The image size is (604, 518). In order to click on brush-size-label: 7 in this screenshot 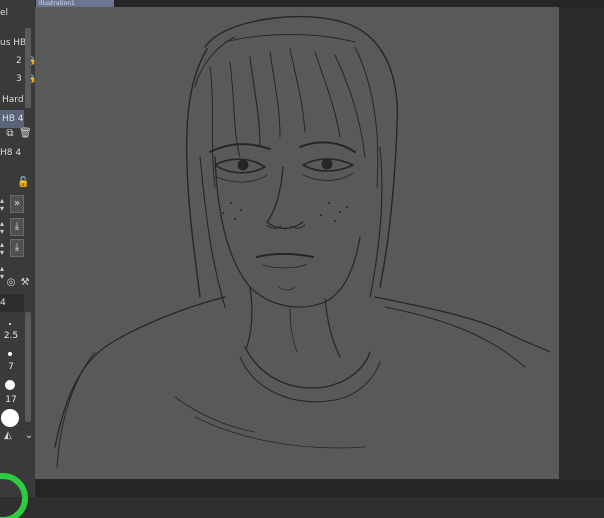, I will do `click(11, 367)`.